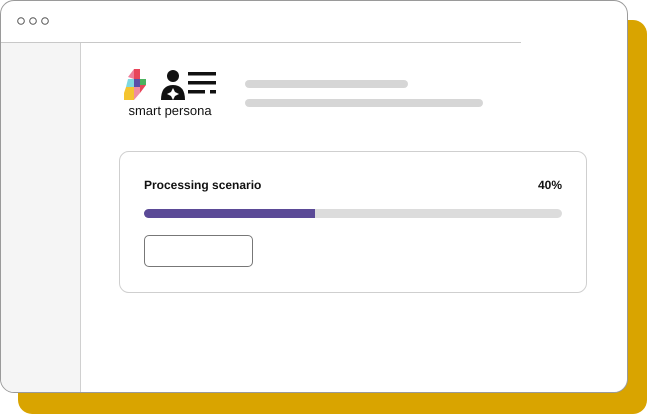  I want to click on logo-icon, so click(170, 85).